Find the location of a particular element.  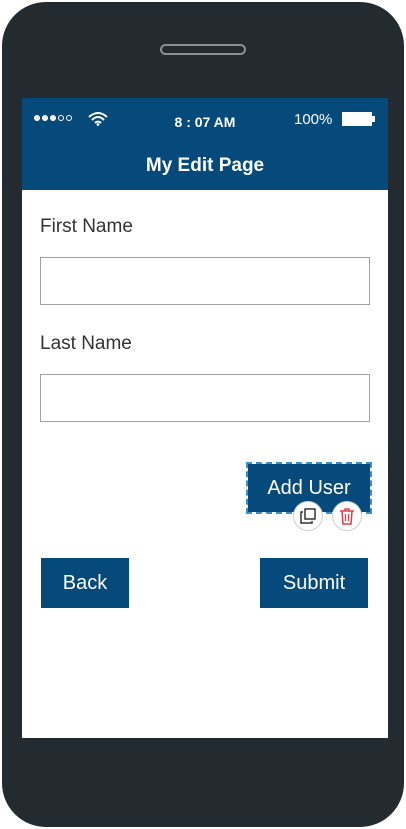

status-bar: 8 : 07 AM 100% is located at coordinates (205, 120).